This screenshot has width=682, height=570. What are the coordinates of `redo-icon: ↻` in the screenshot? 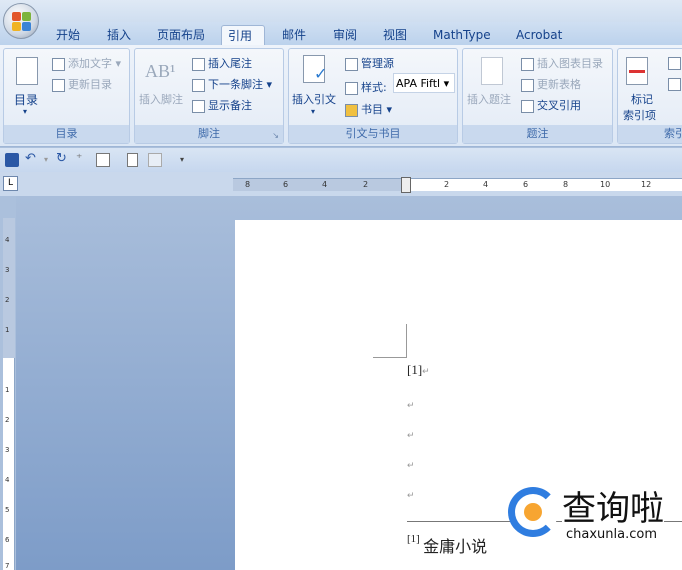 It's located at (63, 158).